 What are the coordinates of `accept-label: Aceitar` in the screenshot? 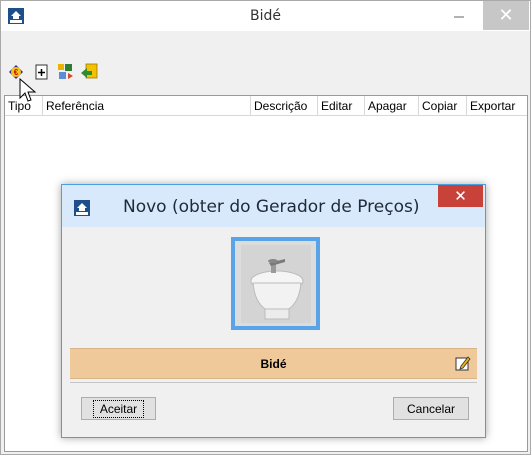 It's located at (118, 408).